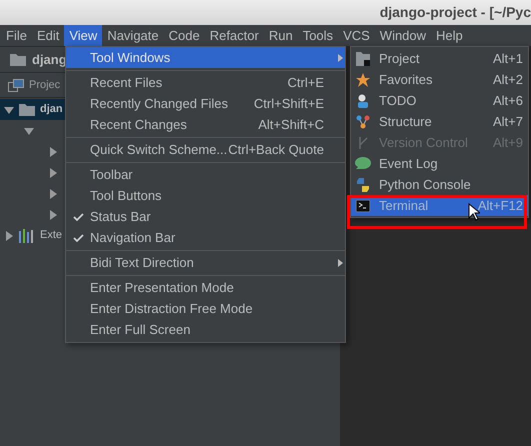 This screenshot has width=531, height=446. Describe the element at coordinates (205, 124) in the screenshot. I see `menu-item: Recent Changes Alt+Shift+C` at that location.